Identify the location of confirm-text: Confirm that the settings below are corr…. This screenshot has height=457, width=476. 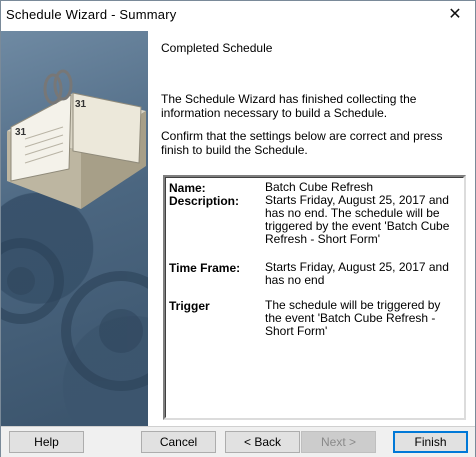
(302, 143).